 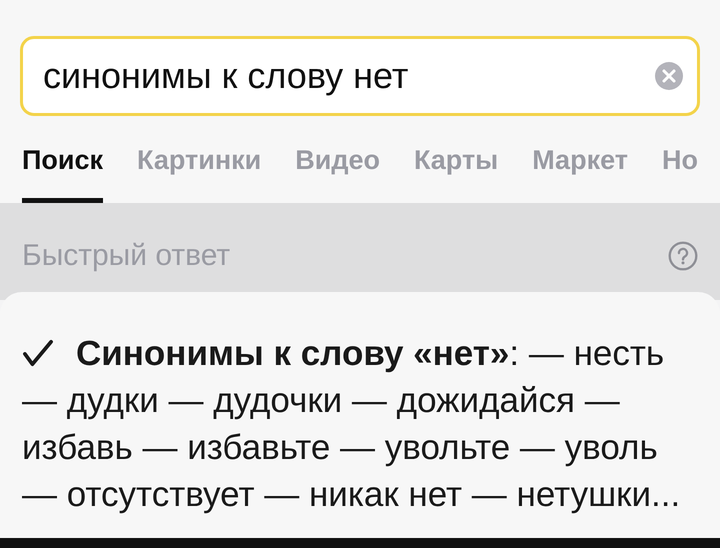 I want to click on tab: Карты, so click(x=456, y=171).